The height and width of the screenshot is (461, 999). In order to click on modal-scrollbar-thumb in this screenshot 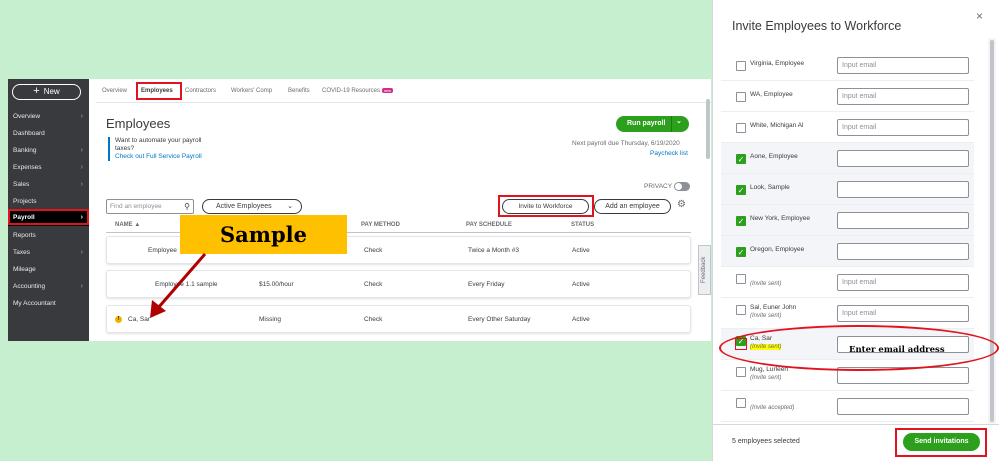, I will do `click(992, 231)`.